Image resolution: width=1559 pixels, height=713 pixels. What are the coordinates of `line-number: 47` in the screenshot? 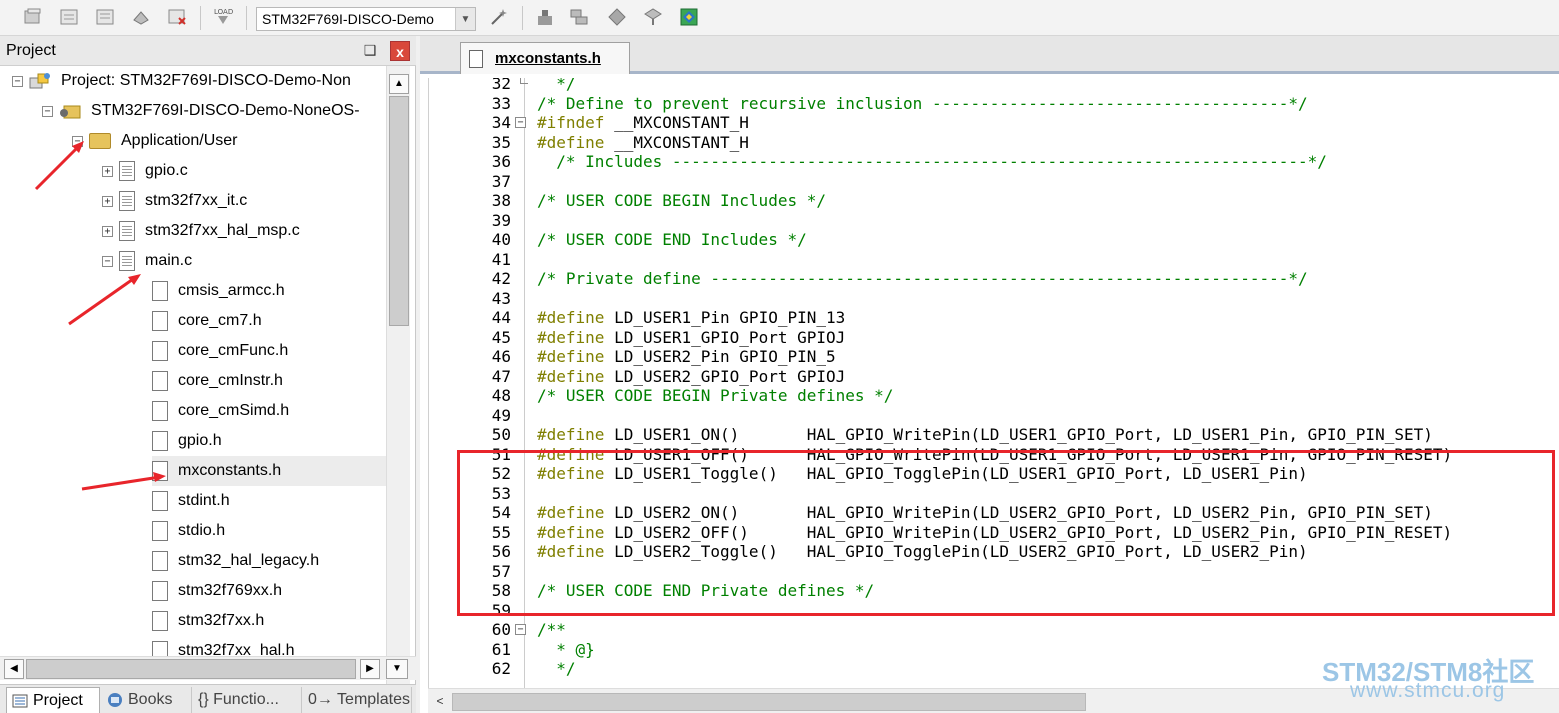 It's located at (501, 376).